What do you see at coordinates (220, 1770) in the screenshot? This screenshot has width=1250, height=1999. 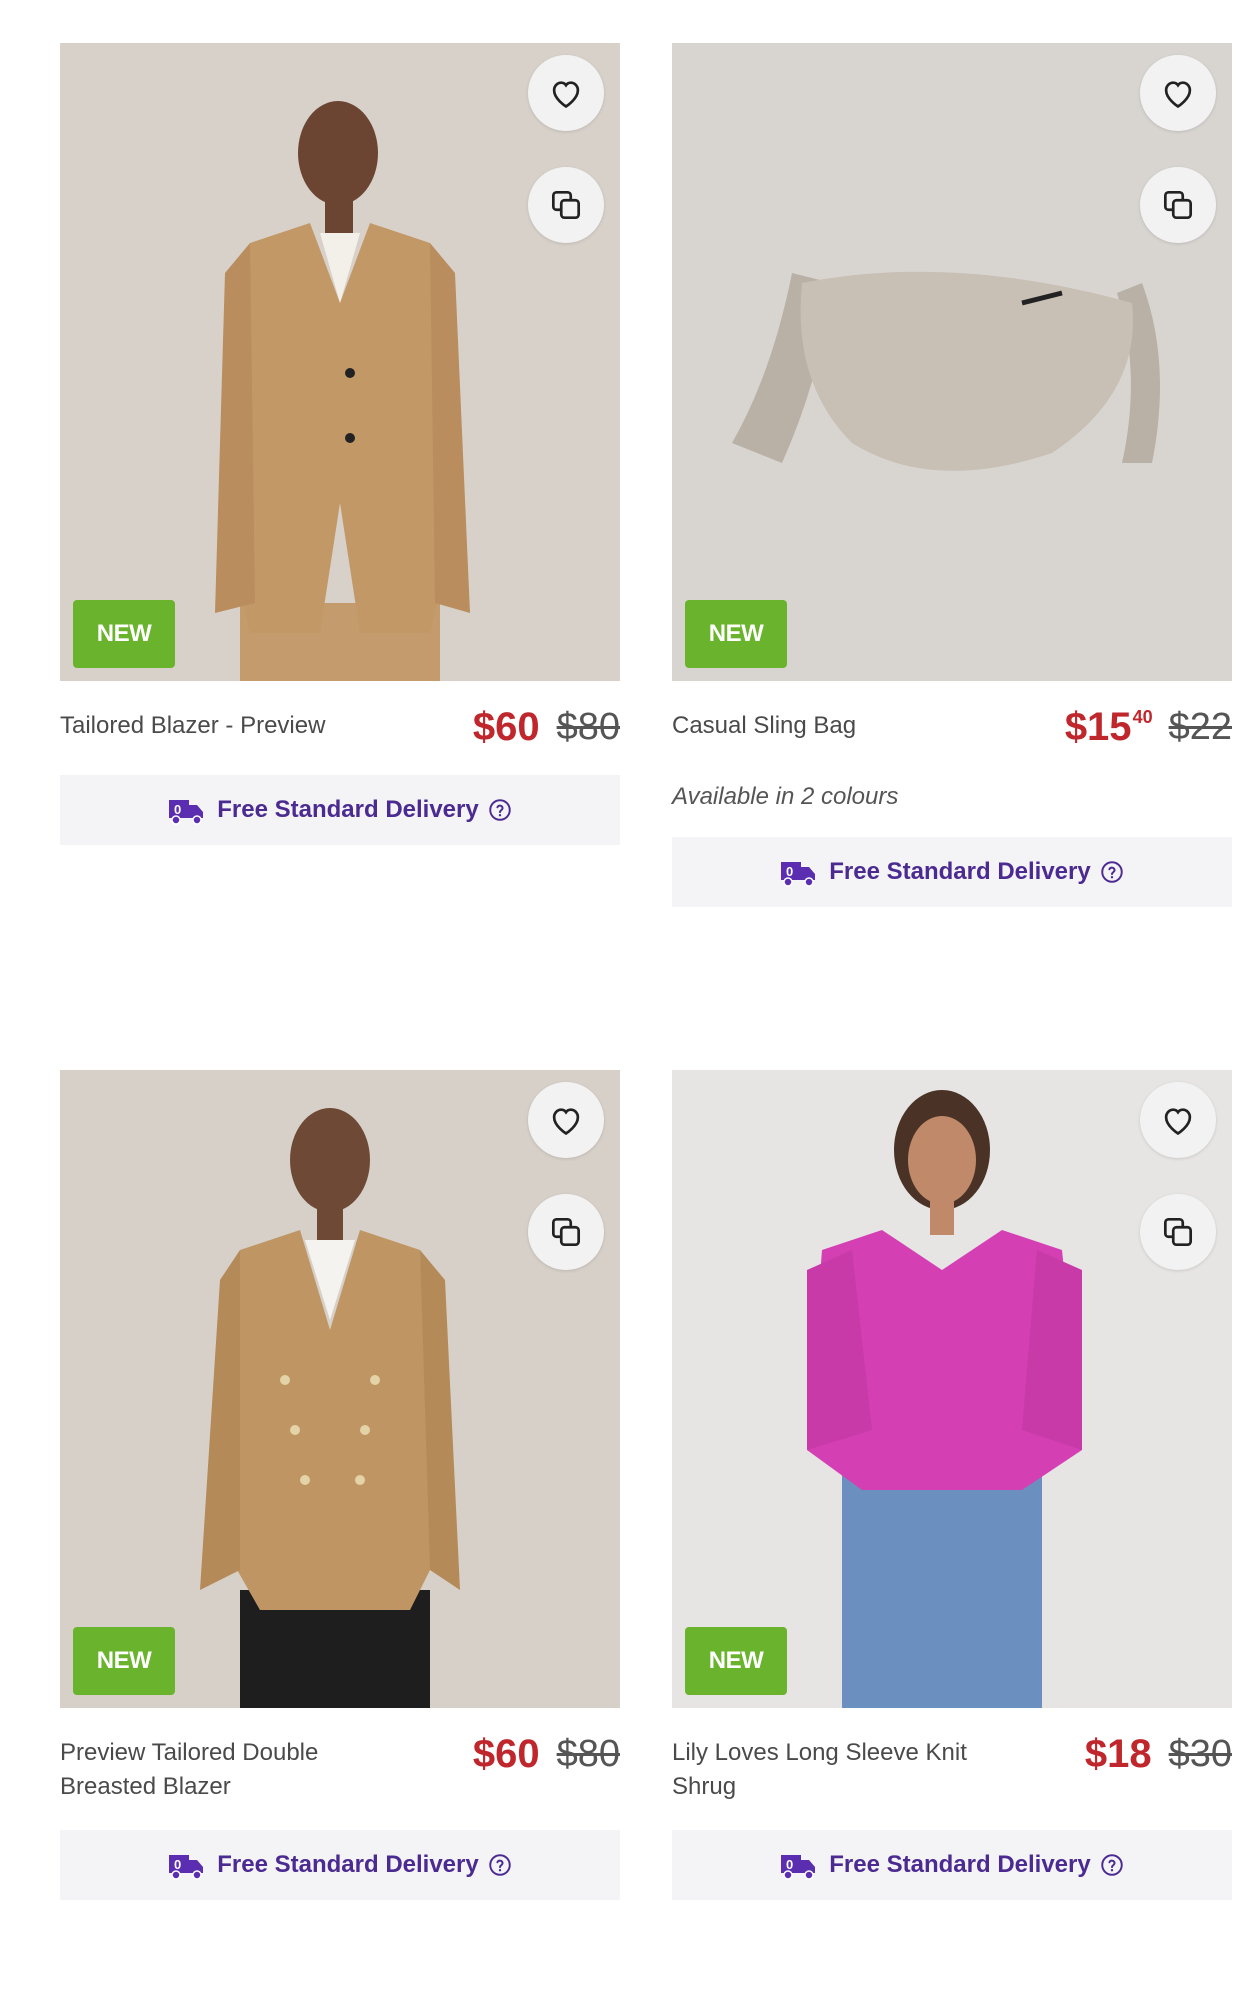 I see `product-name: Preview Tailored Double Breasted Blazer` at bounding box center [220, 1770].